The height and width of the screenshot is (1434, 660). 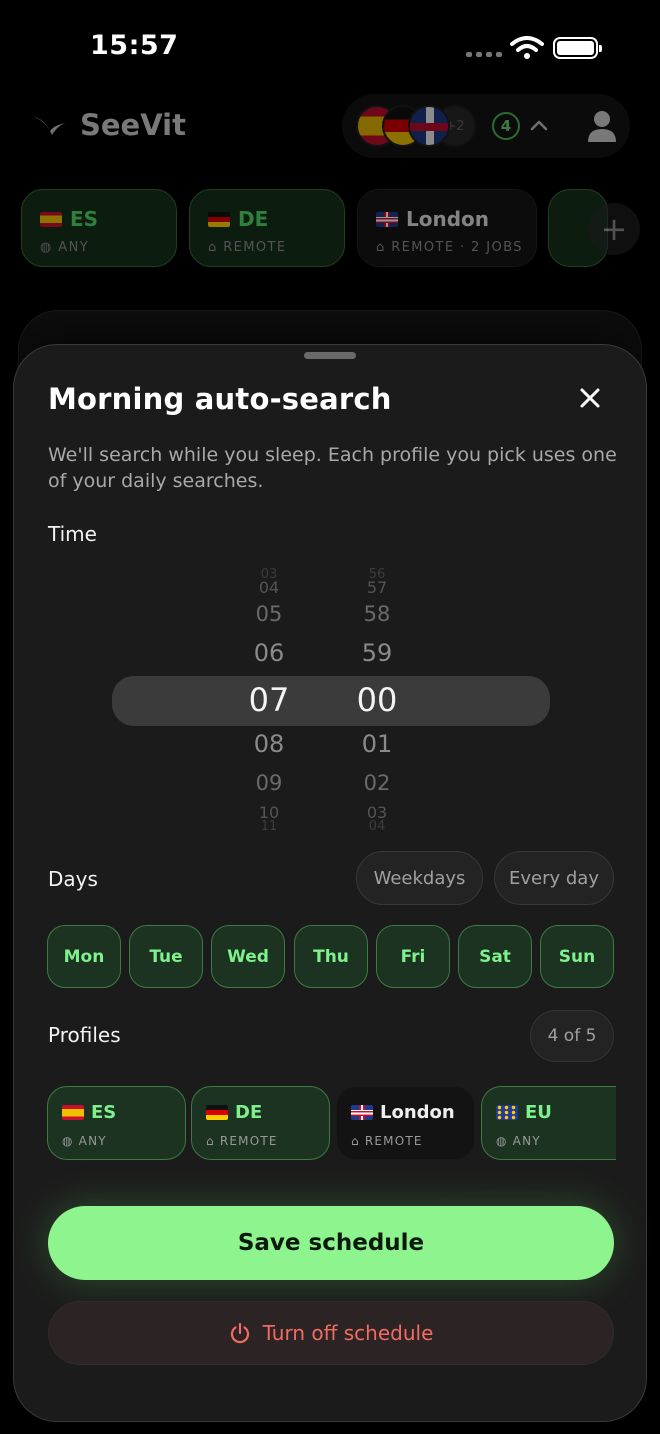 What do you see at coordinates (554, 878) in the screenshot?
I see `every-day-preset-button: Every day` at bounding box center [554, 878].